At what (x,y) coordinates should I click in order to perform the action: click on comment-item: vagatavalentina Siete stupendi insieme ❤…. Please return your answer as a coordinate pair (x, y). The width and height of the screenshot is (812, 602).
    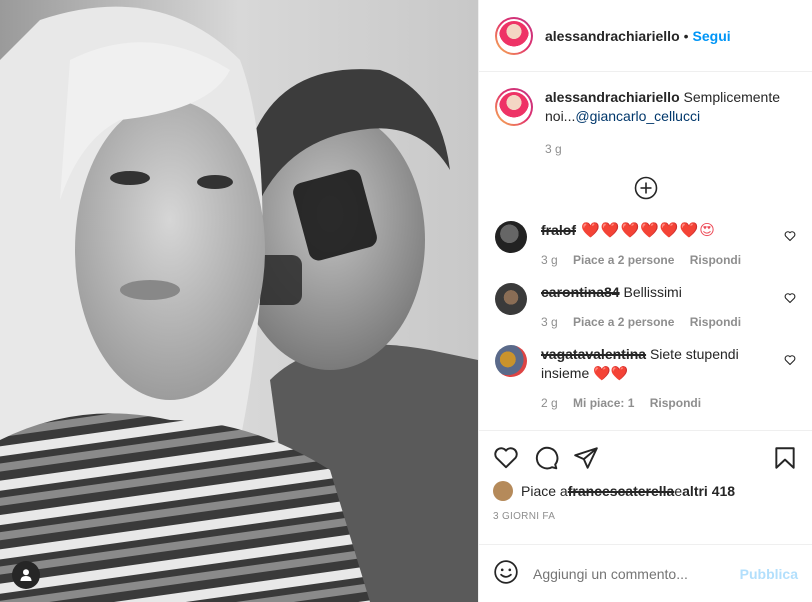
    Looking at the image, I should click on (645, 377).